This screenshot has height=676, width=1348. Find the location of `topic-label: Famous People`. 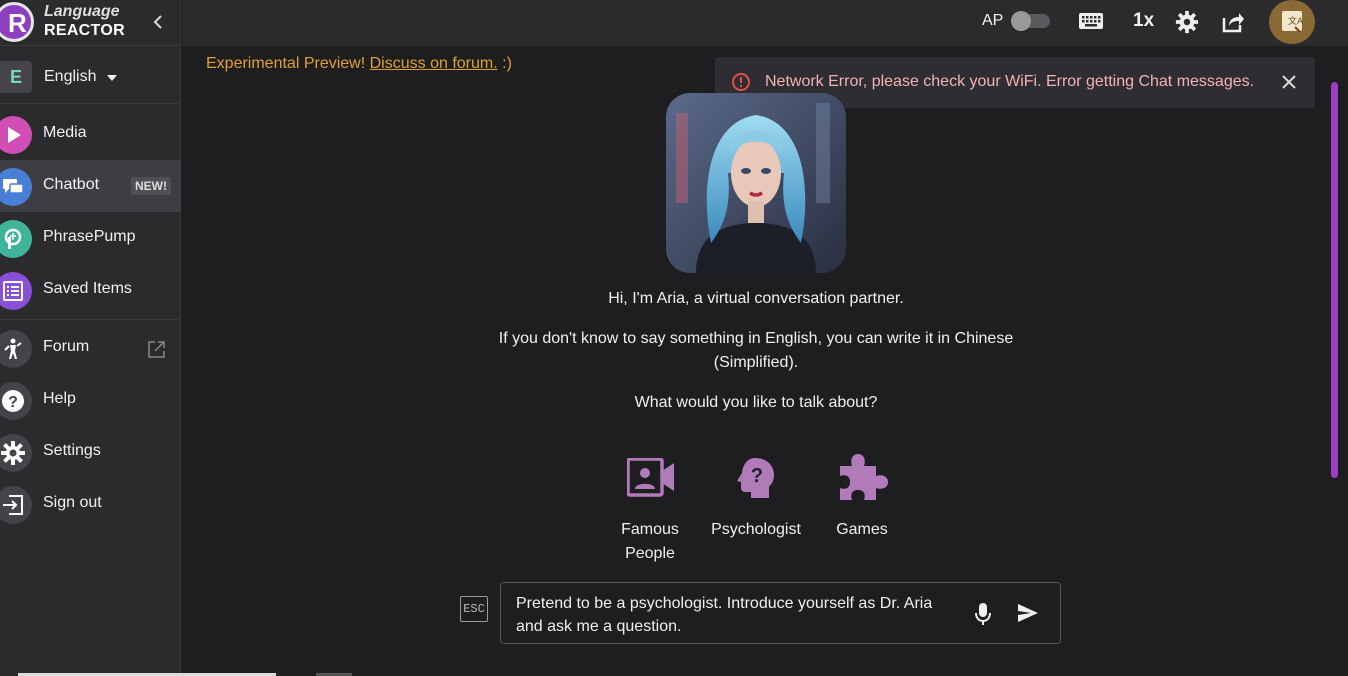

topic-label: Famous People is located at coordinates (650, 541).